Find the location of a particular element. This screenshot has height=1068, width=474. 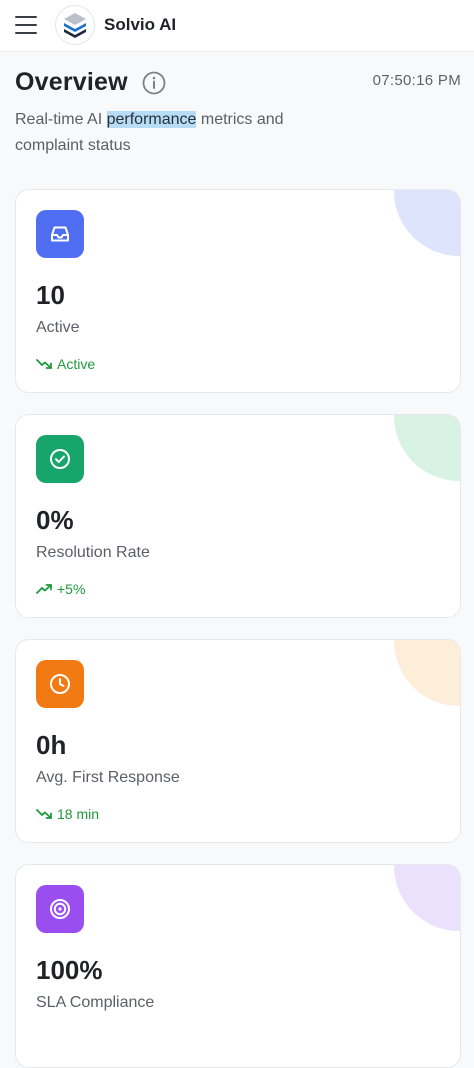

stat-trend-text: +5% is located at coordinates (71, 589).